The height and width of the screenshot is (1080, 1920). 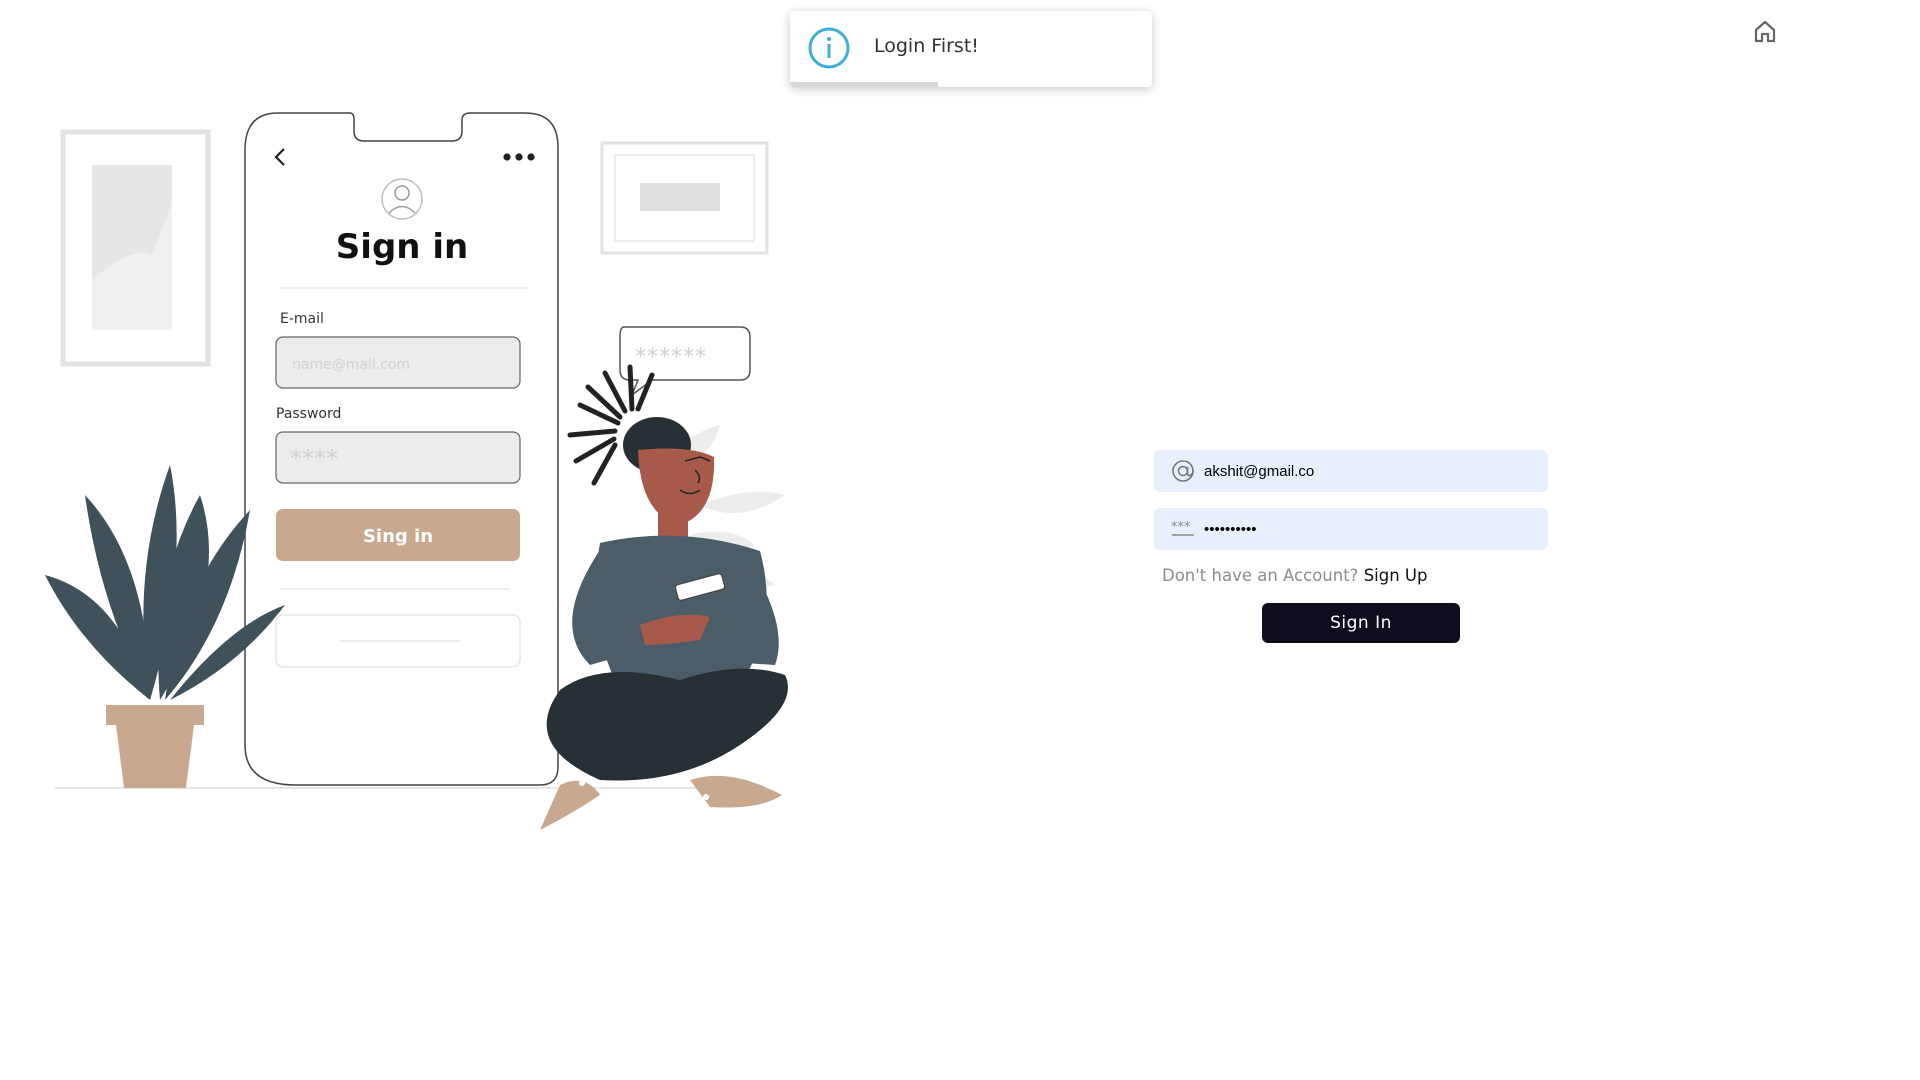 I want to click on phone-password-mask: ****, so click(x=314, y=459).